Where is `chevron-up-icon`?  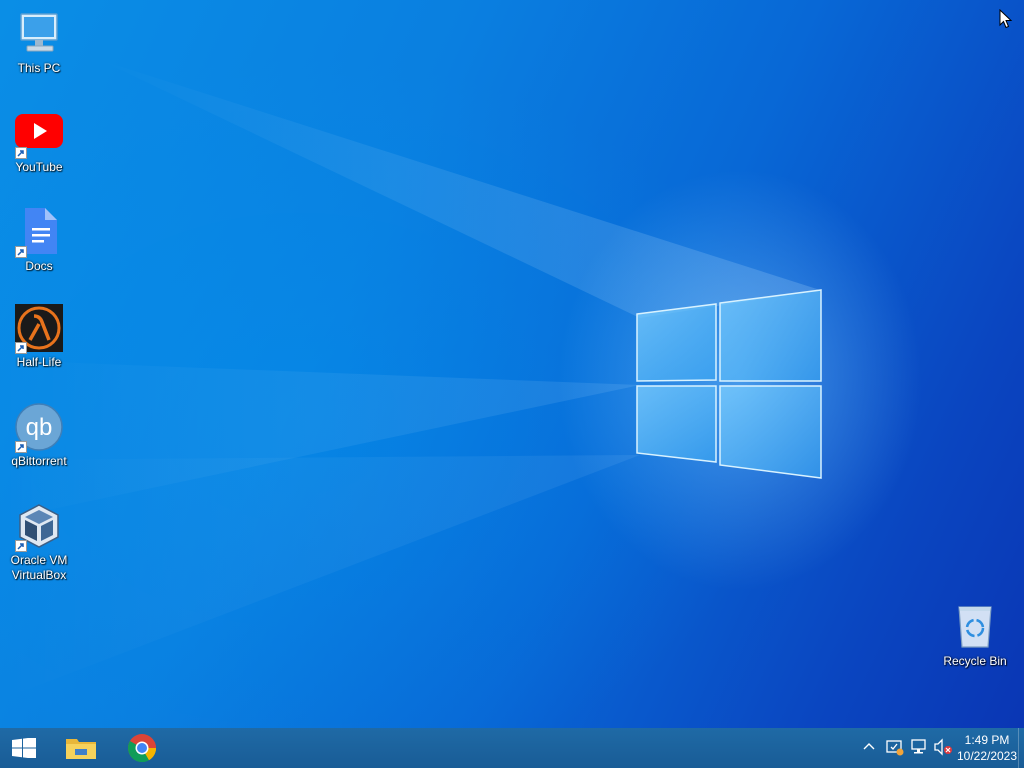 chevron-up-icon is located at coordinates (869, 747).